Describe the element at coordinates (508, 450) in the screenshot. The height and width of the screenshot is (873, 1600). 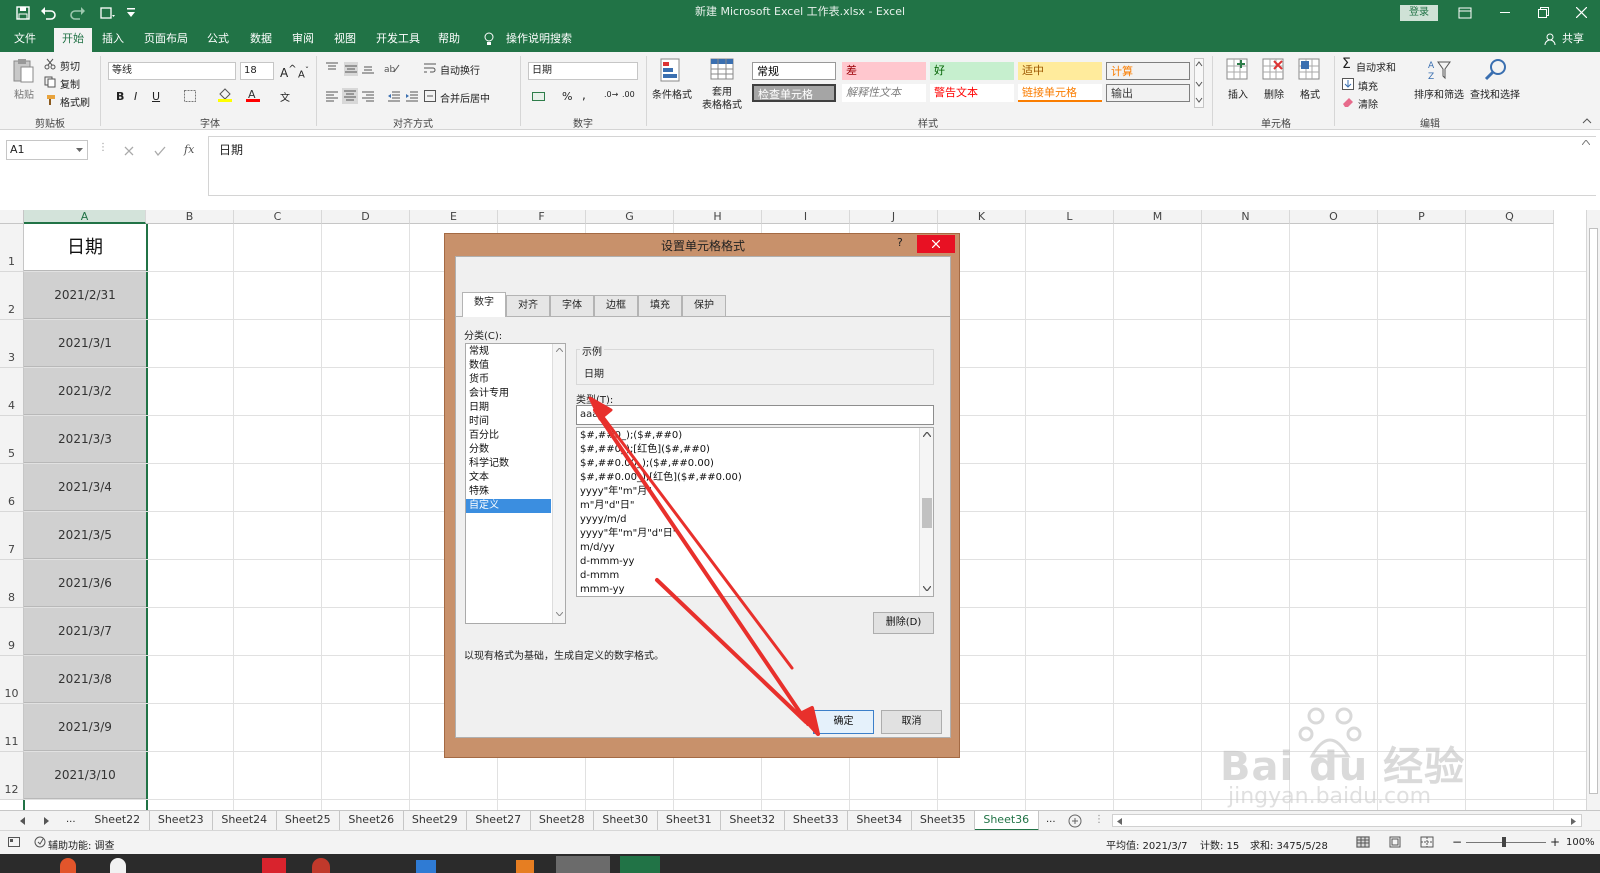
I see `category-item: 分数` at that location.